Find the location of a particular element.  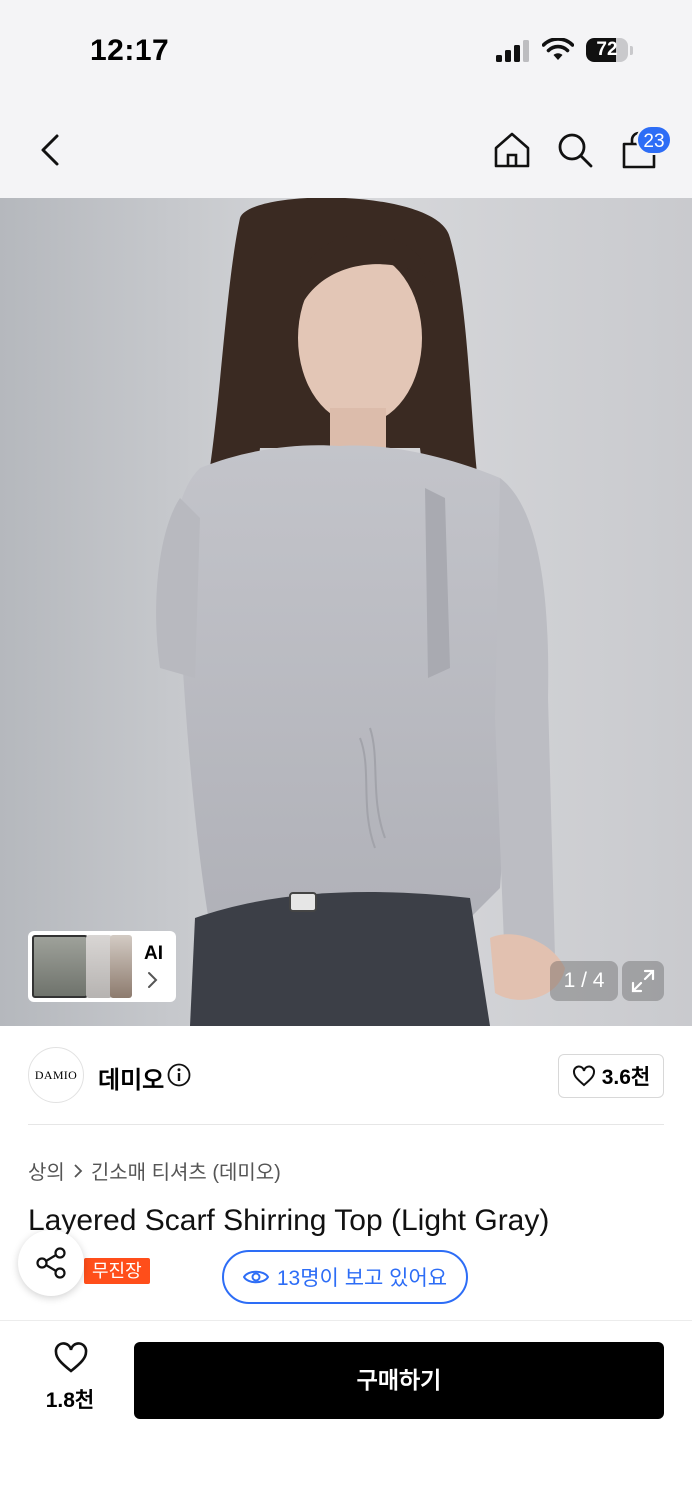

divider is located at coordinates (346, 1124).